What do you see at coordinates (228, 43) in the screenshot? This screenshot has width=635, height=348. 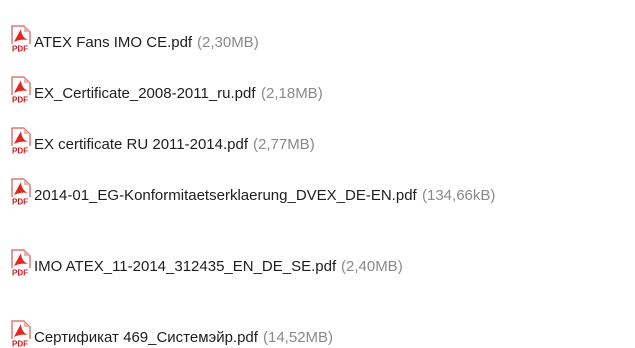 I see `file-size: (2,30MB)` at bounding box center [228, 43].